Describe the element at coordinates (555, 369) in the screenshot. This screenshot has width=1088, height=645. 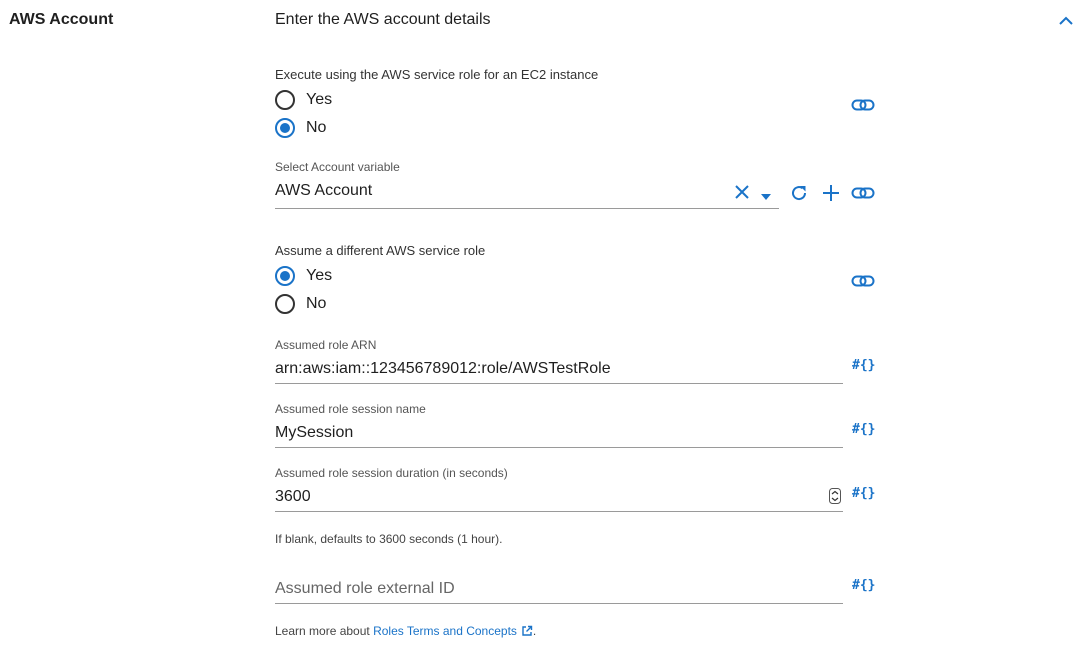
I see `role-arn-input` at that location.